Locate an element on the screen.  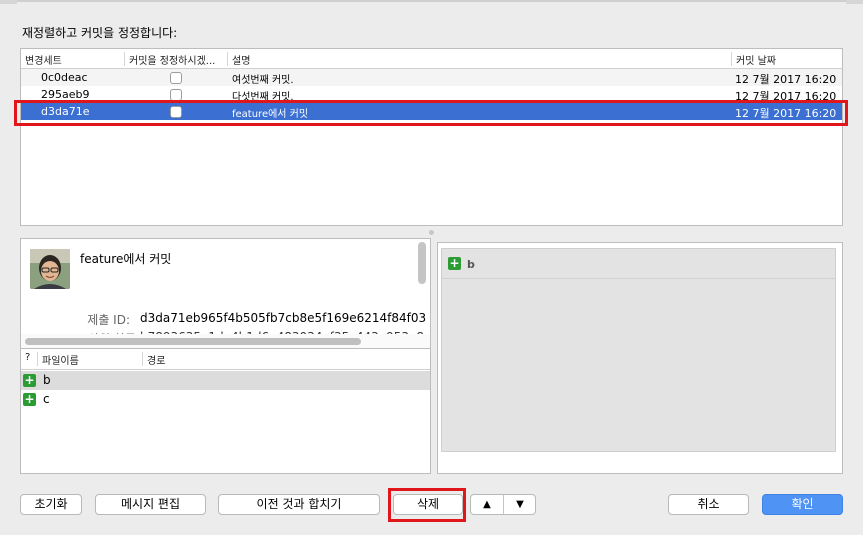
cancel-button: 취소 is located at coordinates (708, 504).